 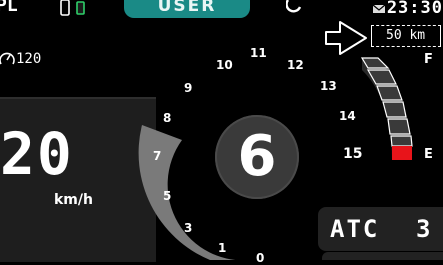 I want to click on fuel-range-value: 50 km, so click(x=406, y=35).